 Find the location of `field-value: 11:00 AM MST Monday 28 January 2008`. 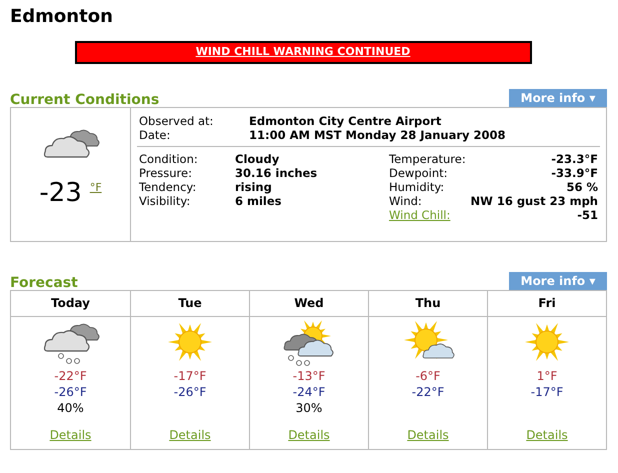

field-value: 11:00 AM MST Monday 28 January 2008 is located at coordinates (377, 135).